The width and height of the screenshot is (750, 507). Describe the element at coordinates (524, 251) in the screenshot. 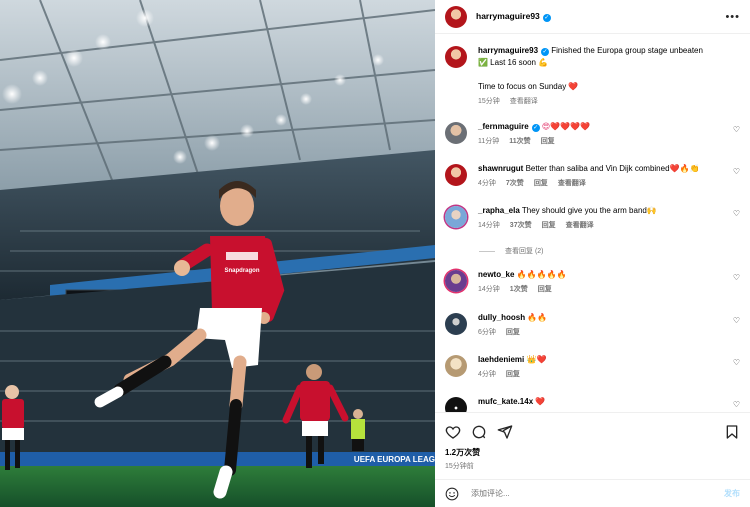

I see `view-replies-label: 查看回复 (2)` at that location.